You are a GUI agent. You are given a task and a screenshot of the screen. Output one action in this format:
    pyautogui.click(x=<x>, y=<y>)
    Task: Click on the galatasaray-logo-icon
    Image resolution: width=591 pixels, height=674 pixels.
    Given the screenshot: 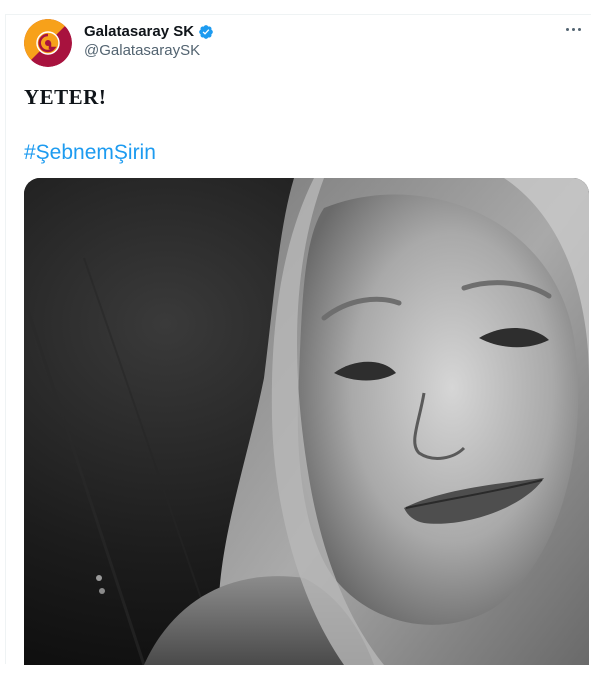 What is the action you would take?
    pyautogui.click(x=48, y=43)
    